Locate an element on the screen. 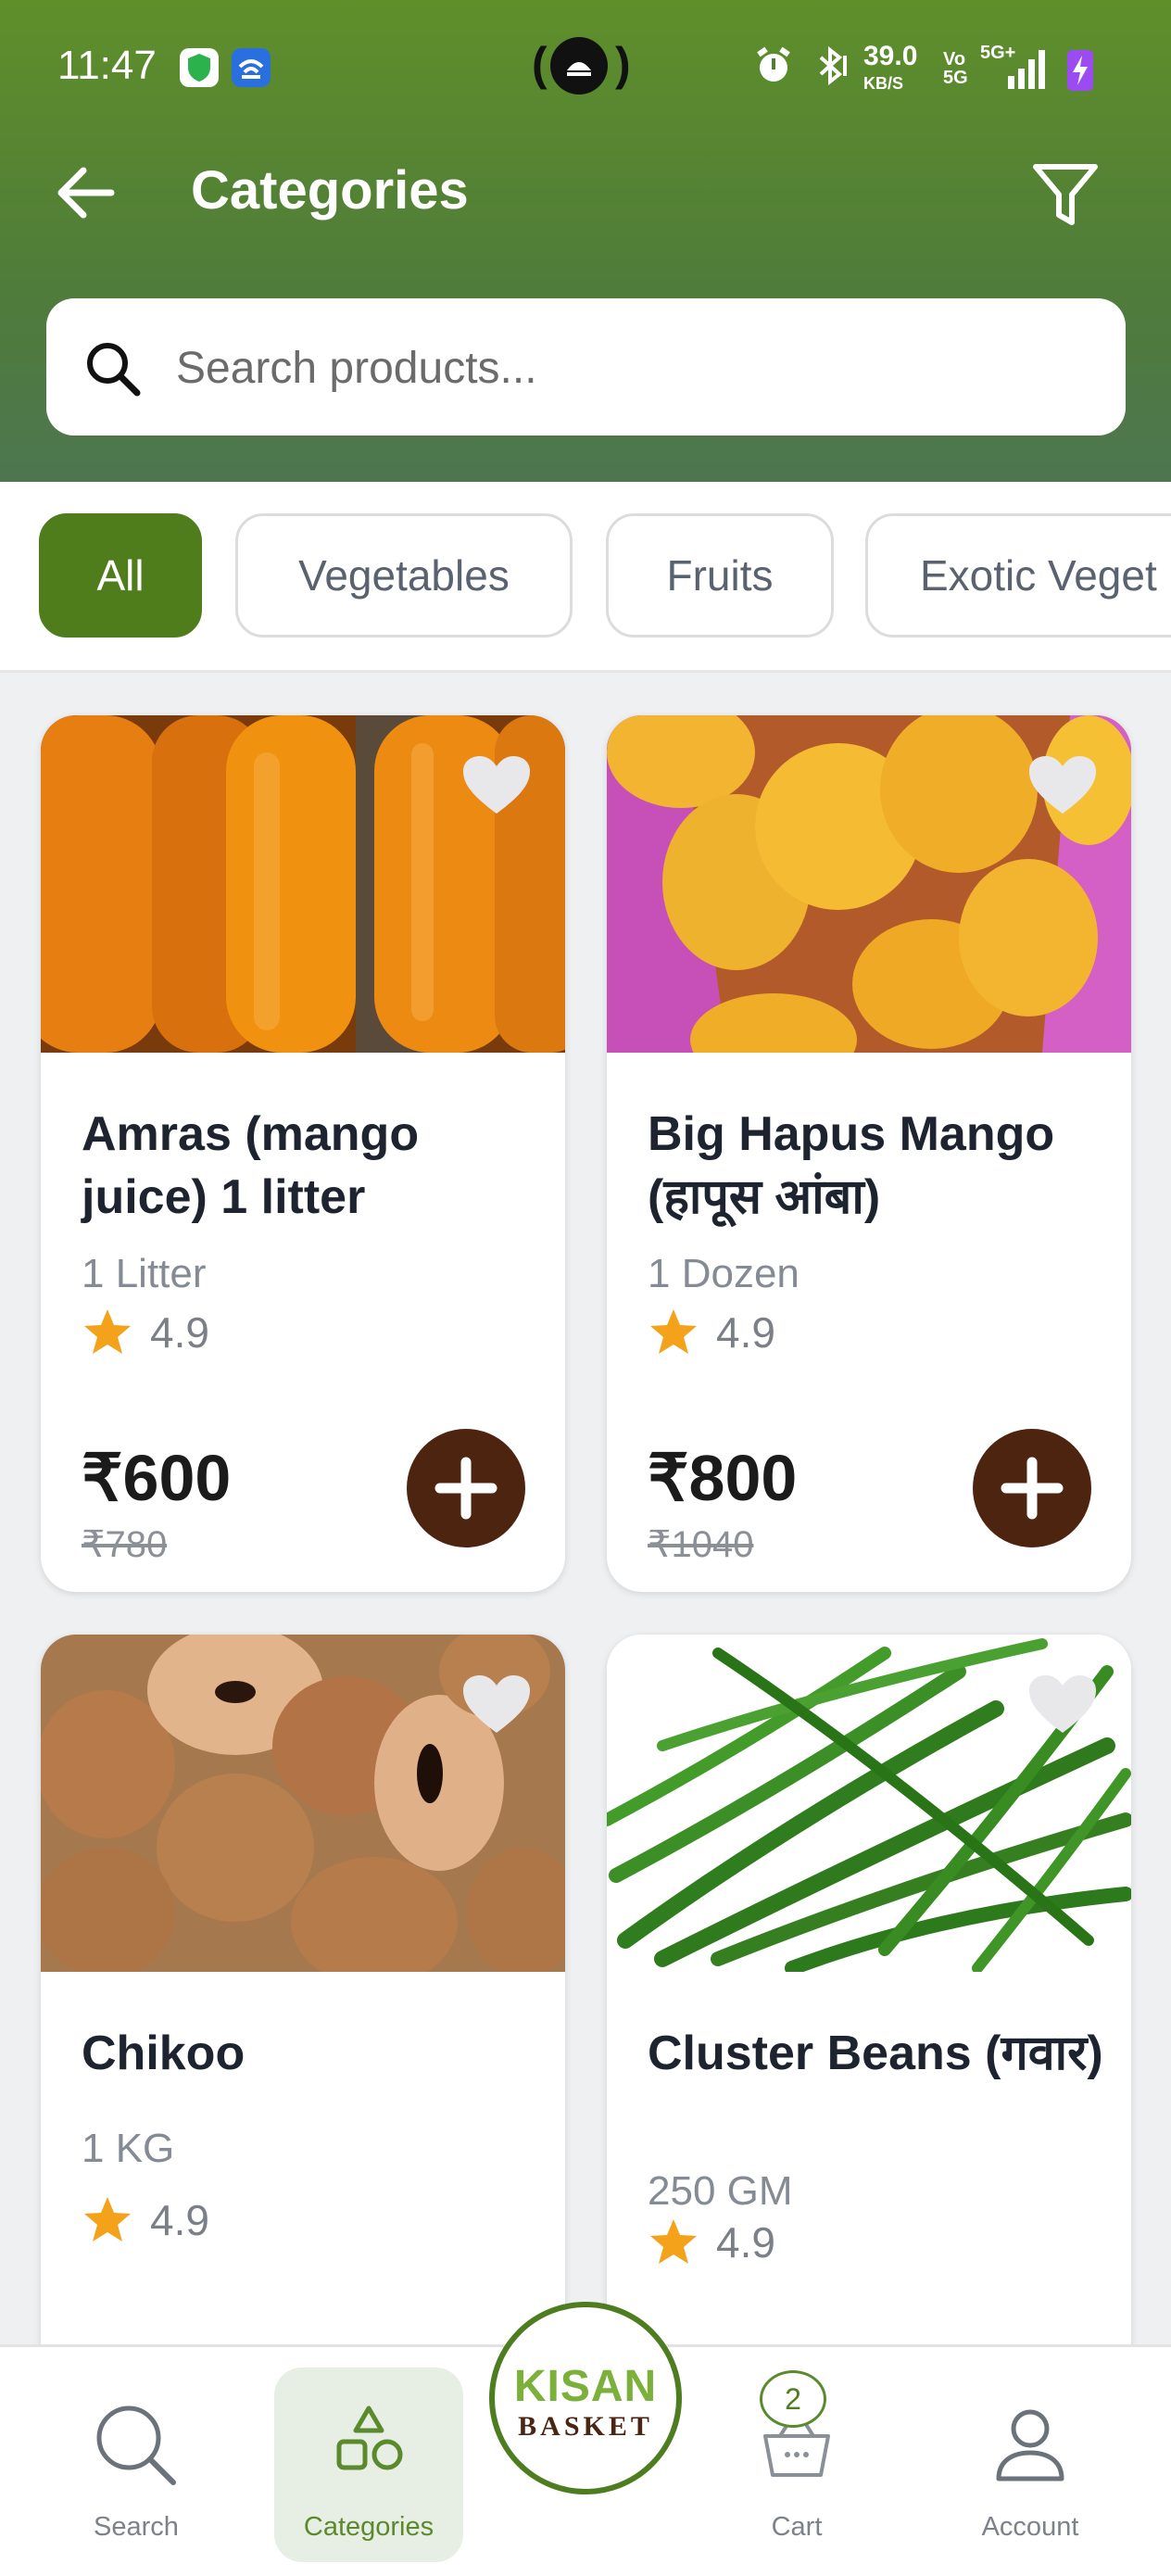 The width and height of the screenshot is (1171, 2576). hotspot-icon-right: ) is located at coordinates (623, 64).